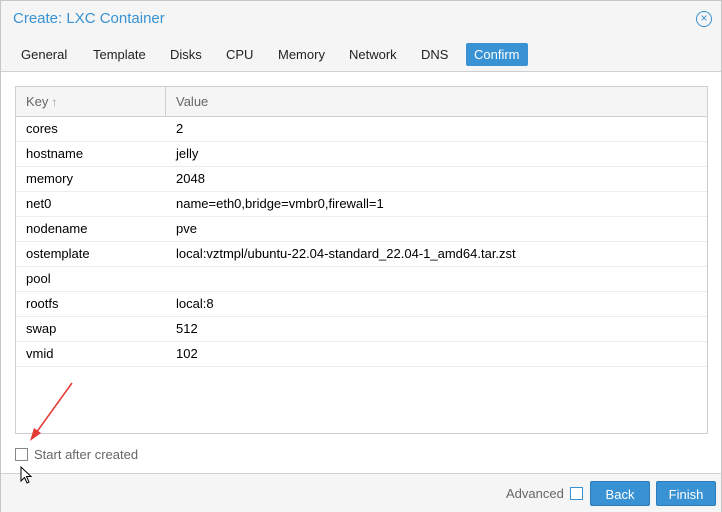  Describe the element at coordinates (119, 54) in the screenshot. I see `tab-template: Template` at that location.